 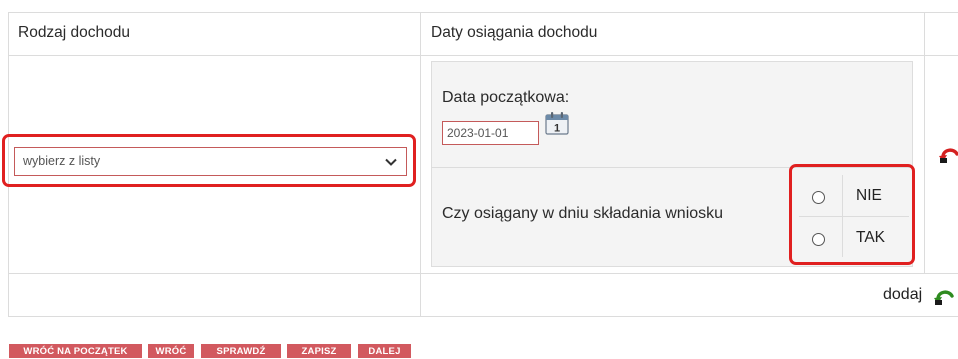 I want to click on check-button: SPRAWDŹ, so click(x=241, y=351).